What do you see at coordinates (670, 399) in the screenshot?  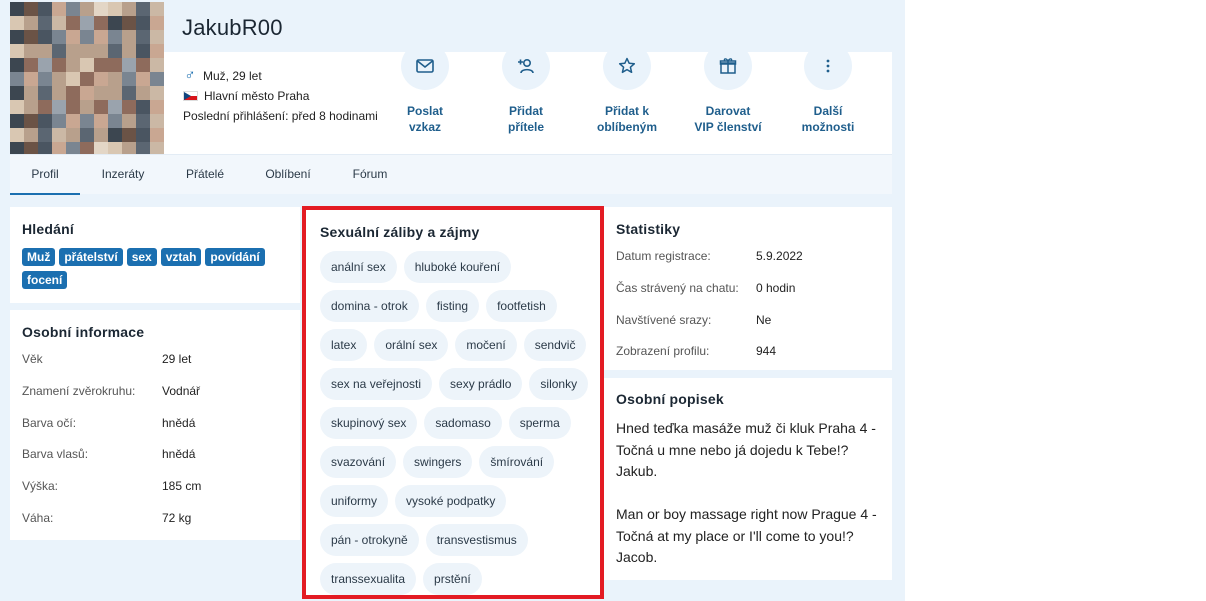 I see `bio-title: Osobní popisek` at bounding box center [670, 399].